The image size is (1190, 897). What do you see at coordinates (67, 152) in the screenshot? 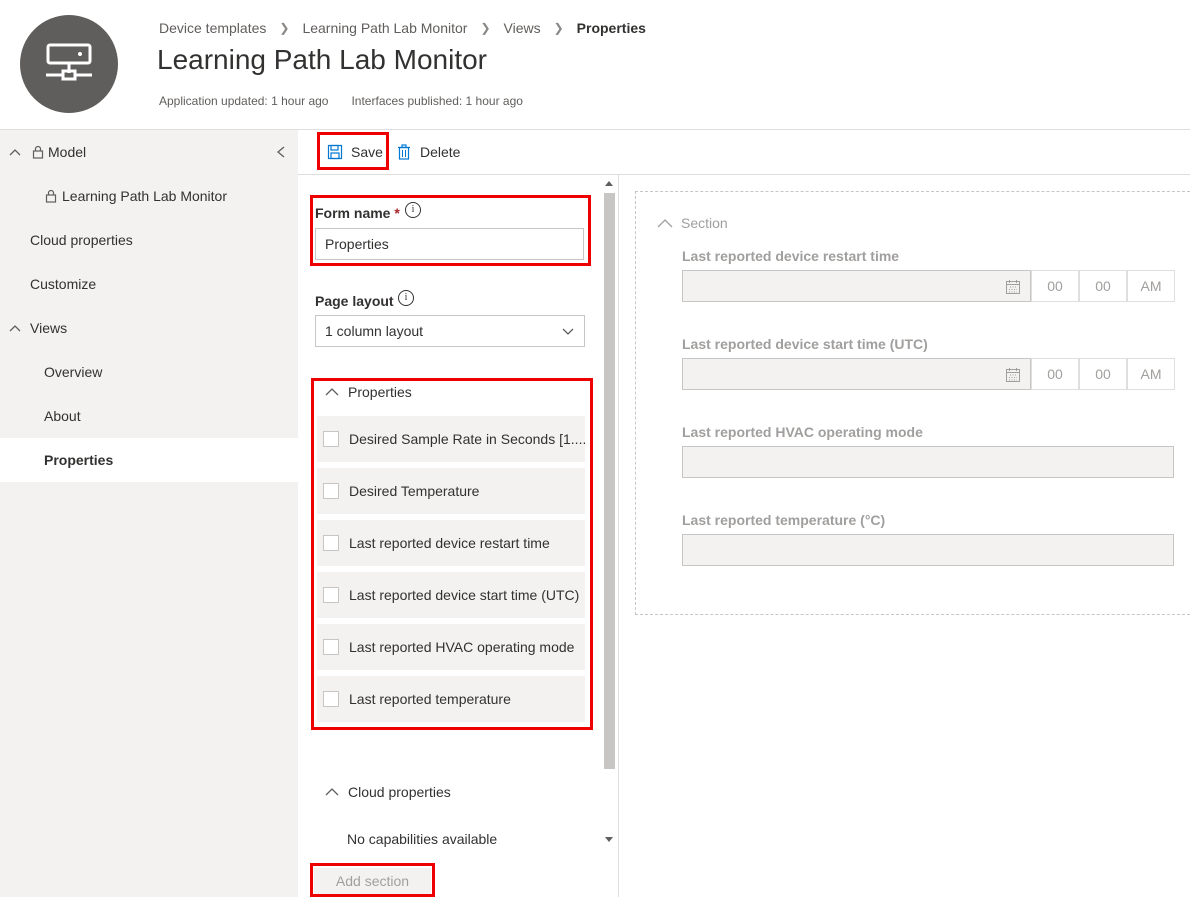
I see `sidebar-item-label: Model` at bounding box center [67, 152].